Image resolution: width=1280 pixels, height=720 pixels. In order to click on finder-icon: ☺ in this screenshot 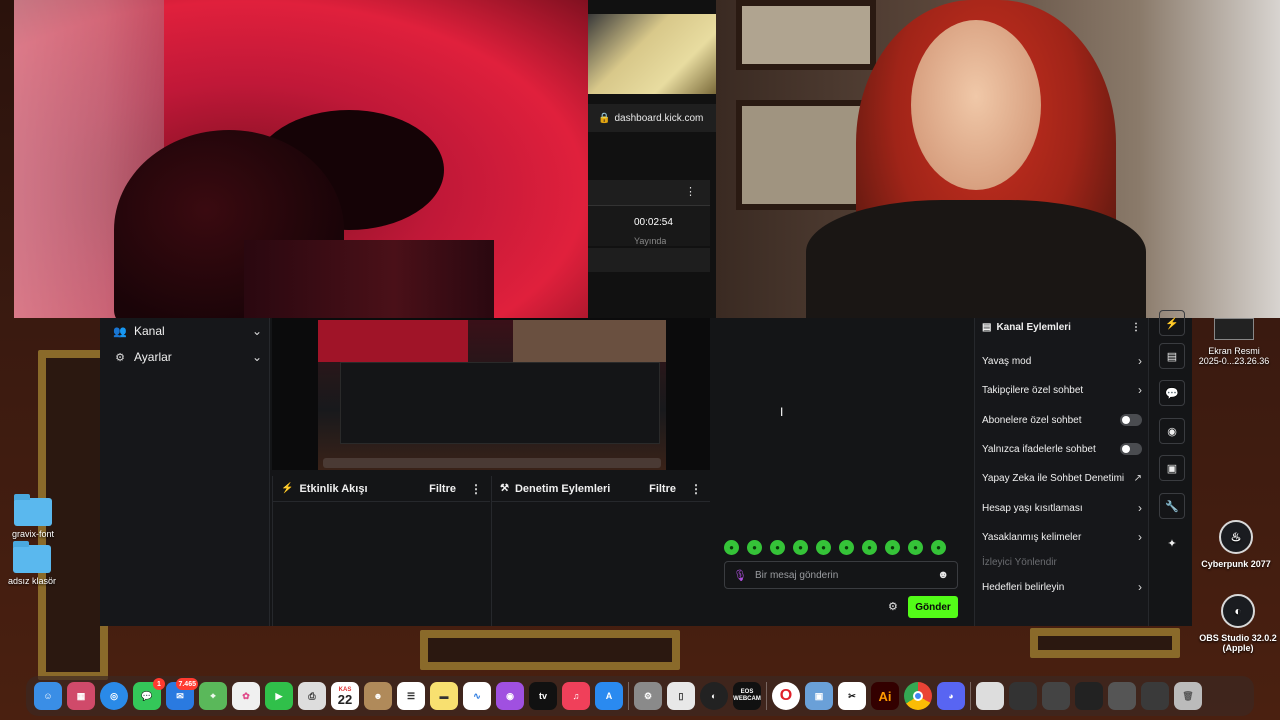, I will do `click(48, 696)`.